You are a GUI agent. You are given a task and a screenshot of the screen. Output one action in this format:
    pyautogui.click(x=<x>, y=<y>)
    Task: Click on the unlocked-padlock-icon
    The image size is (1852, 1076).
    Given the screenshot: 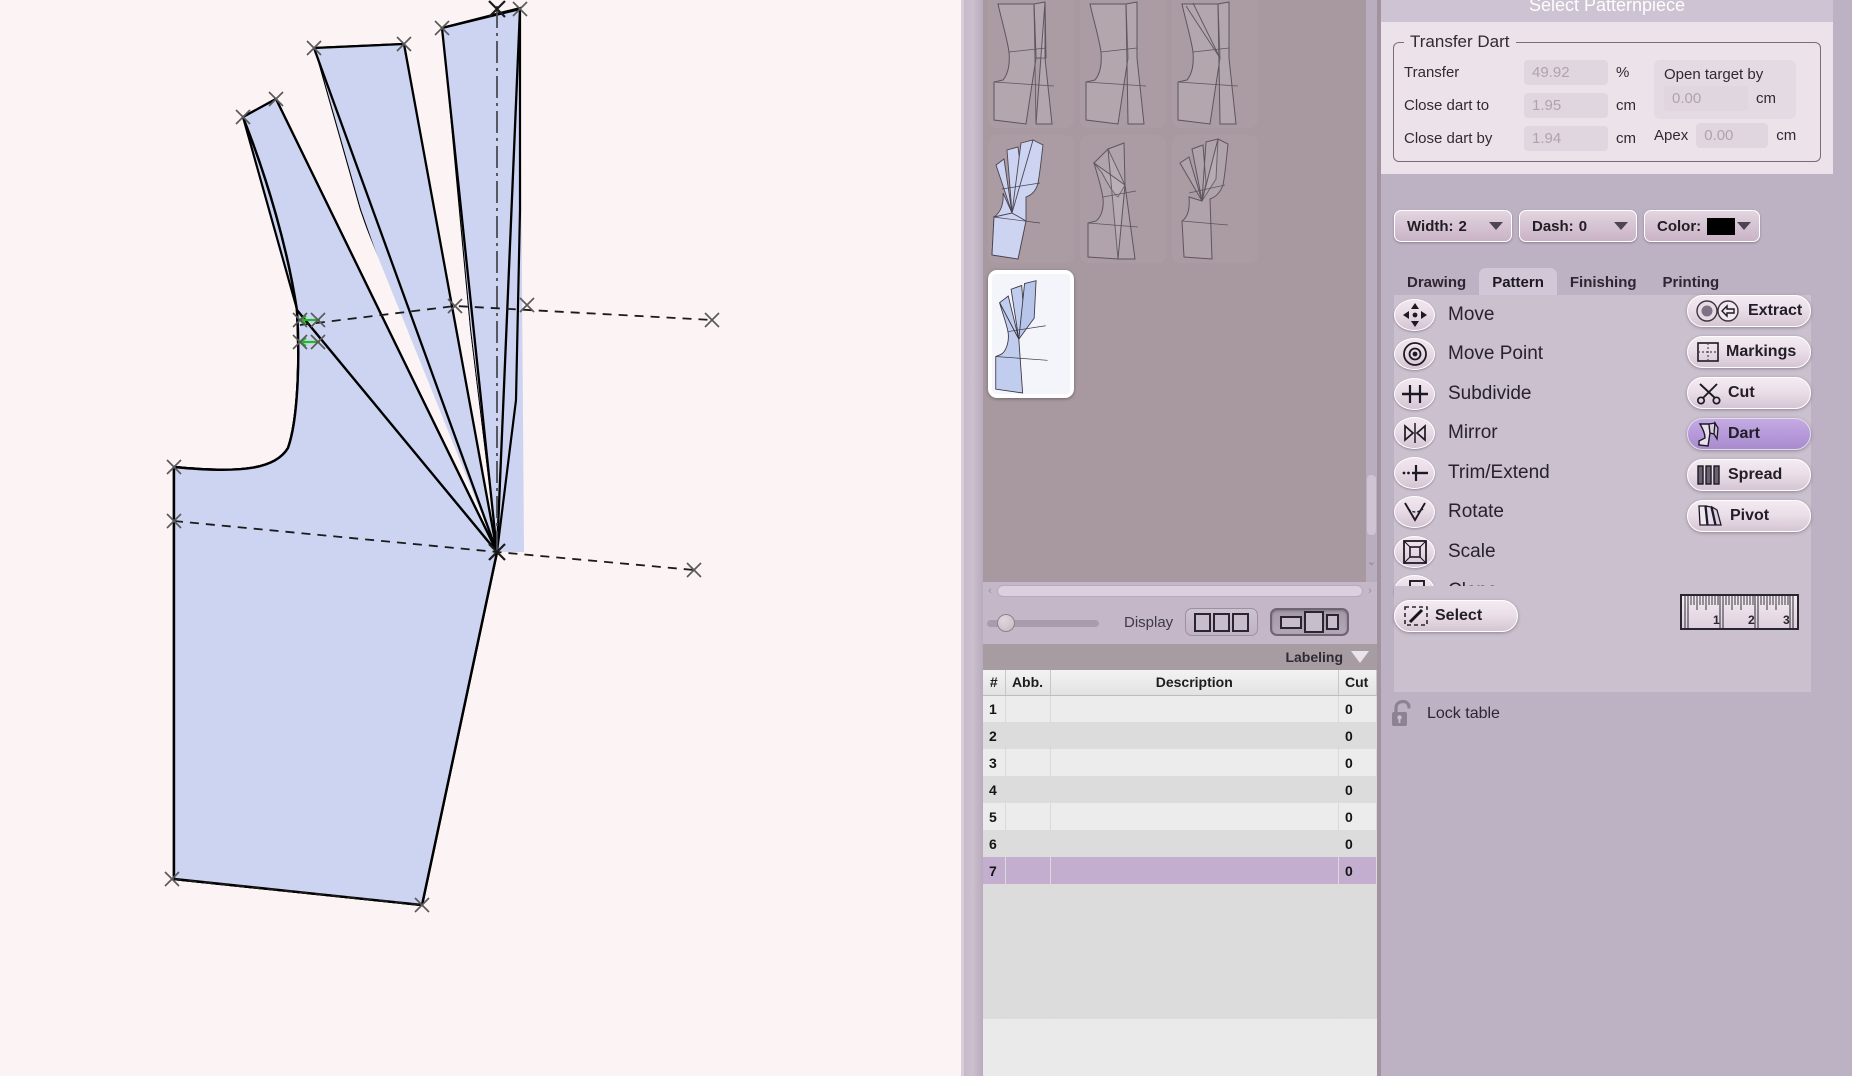 What is the action you would take?
    pyautogui.click(x=1403, y=714)
    